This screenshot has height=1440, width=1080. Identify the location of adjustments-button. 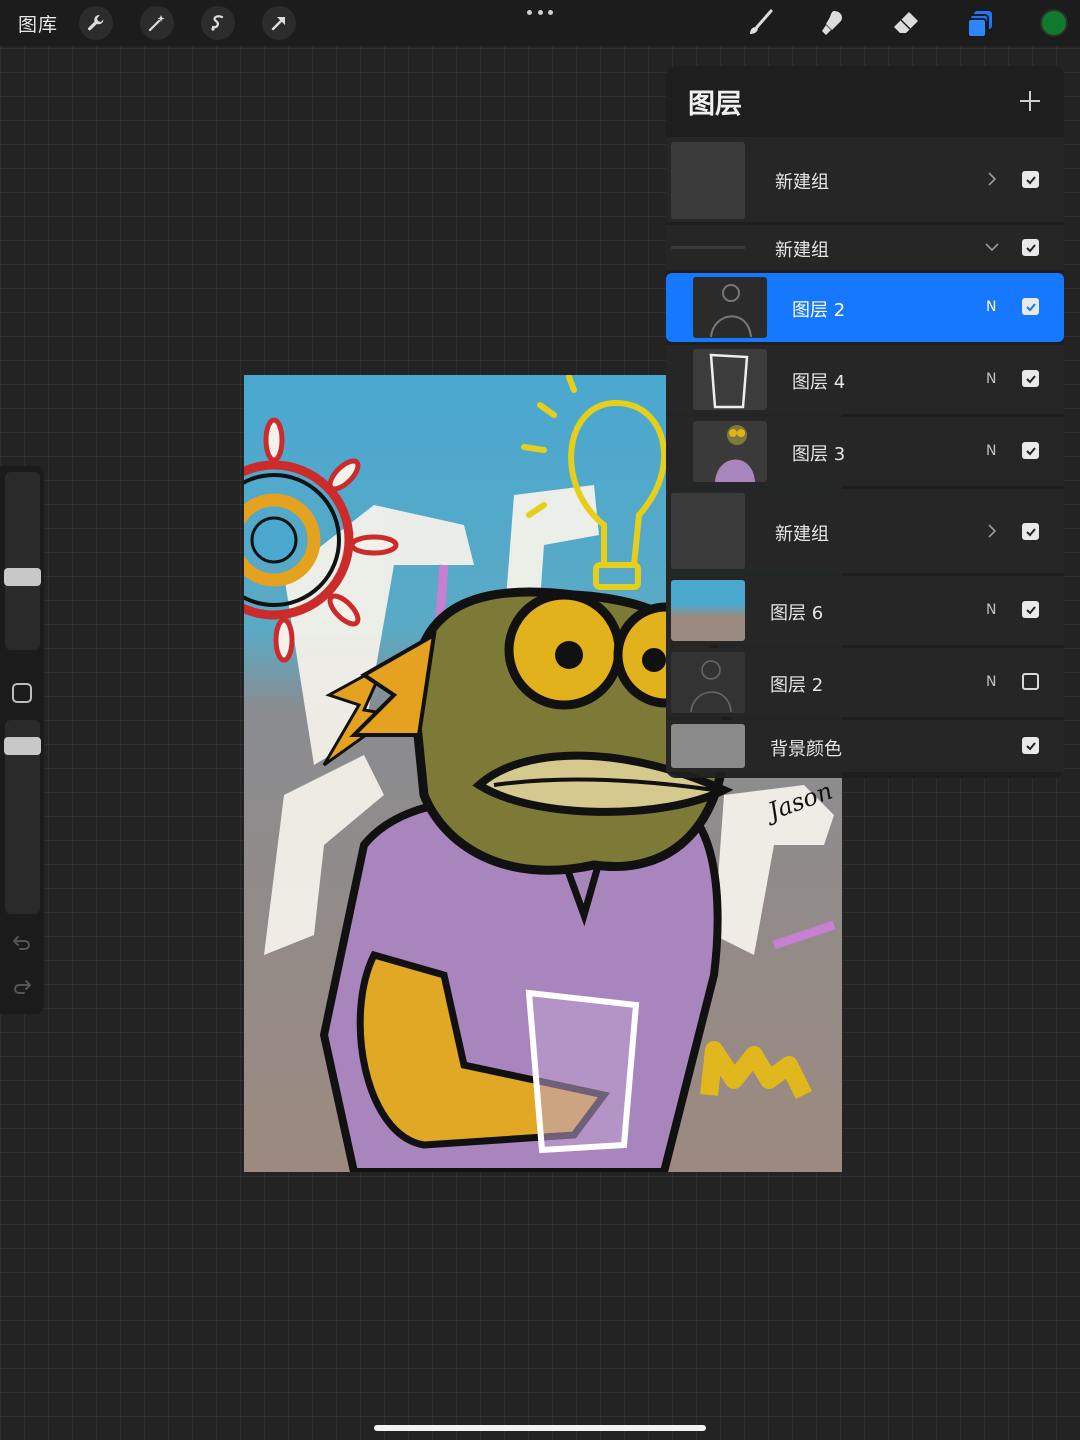
(157, 23).